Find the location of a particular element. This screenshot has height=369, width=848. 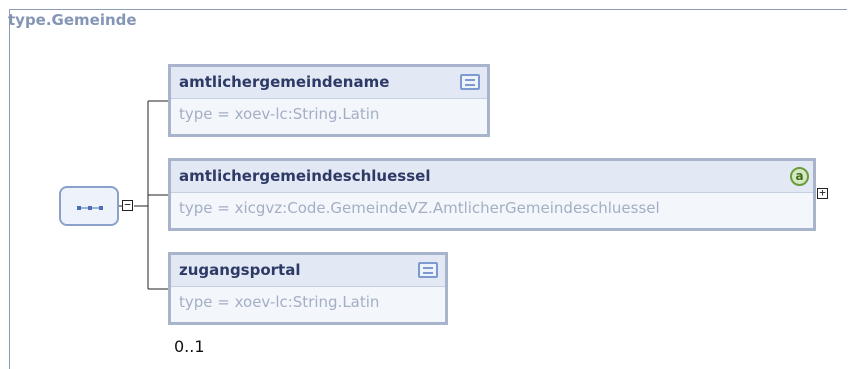

sequence-dots-icon is located at coordinates (90, 208).